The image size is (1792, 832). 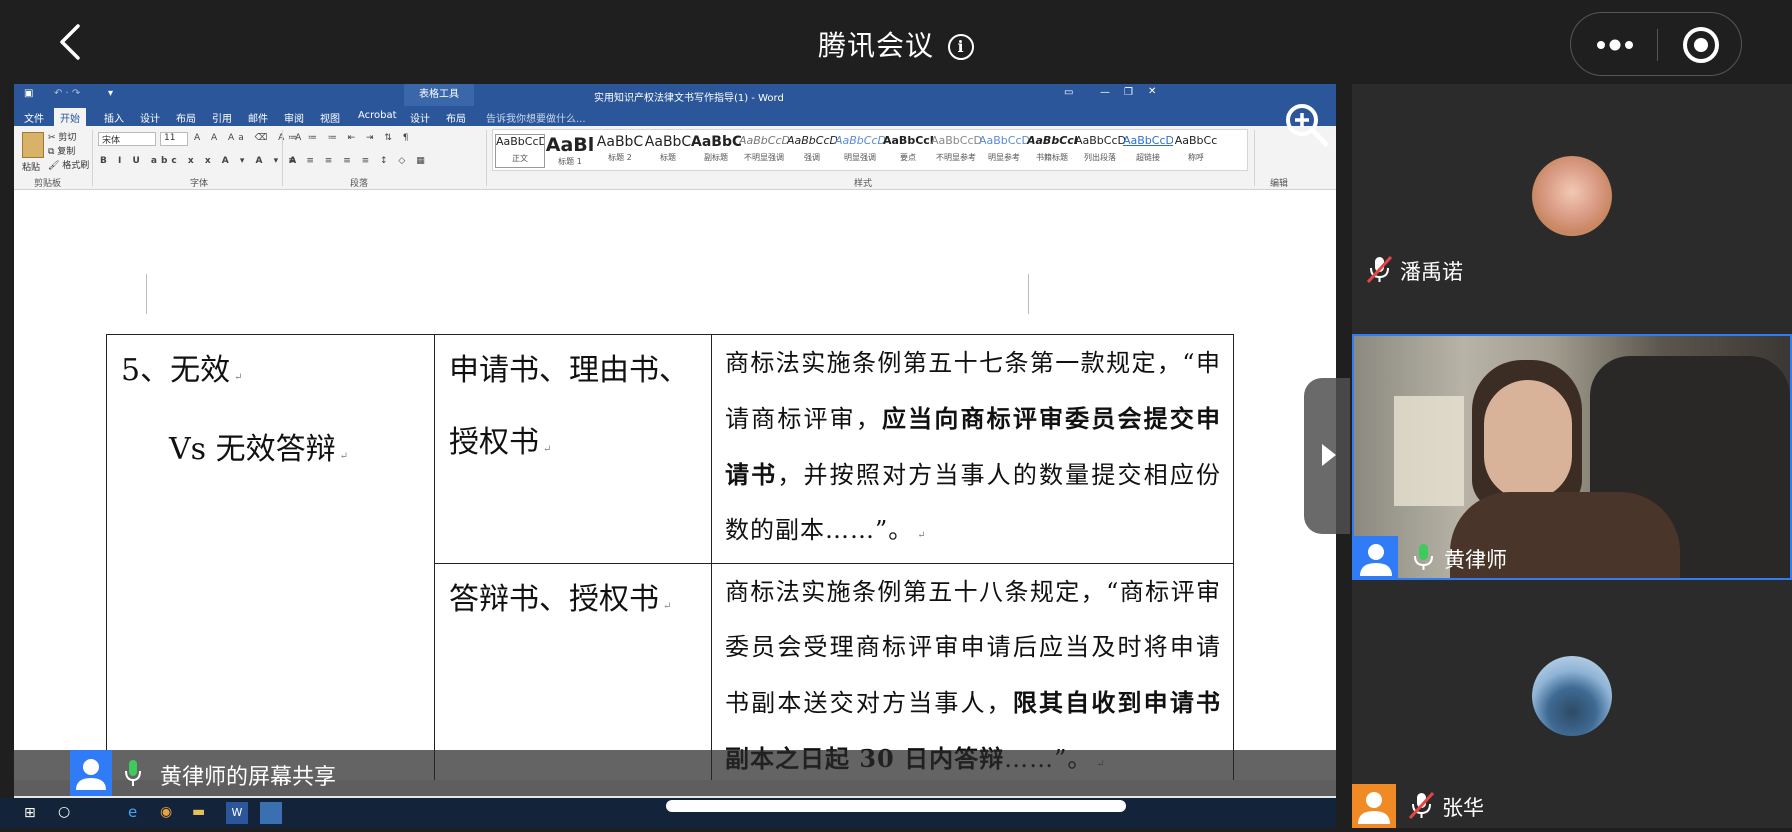 What do you see at coordinates (1004, 157) in the screenshot?
I see `style-name: 明显参考` at bounding box center [1004, 157].